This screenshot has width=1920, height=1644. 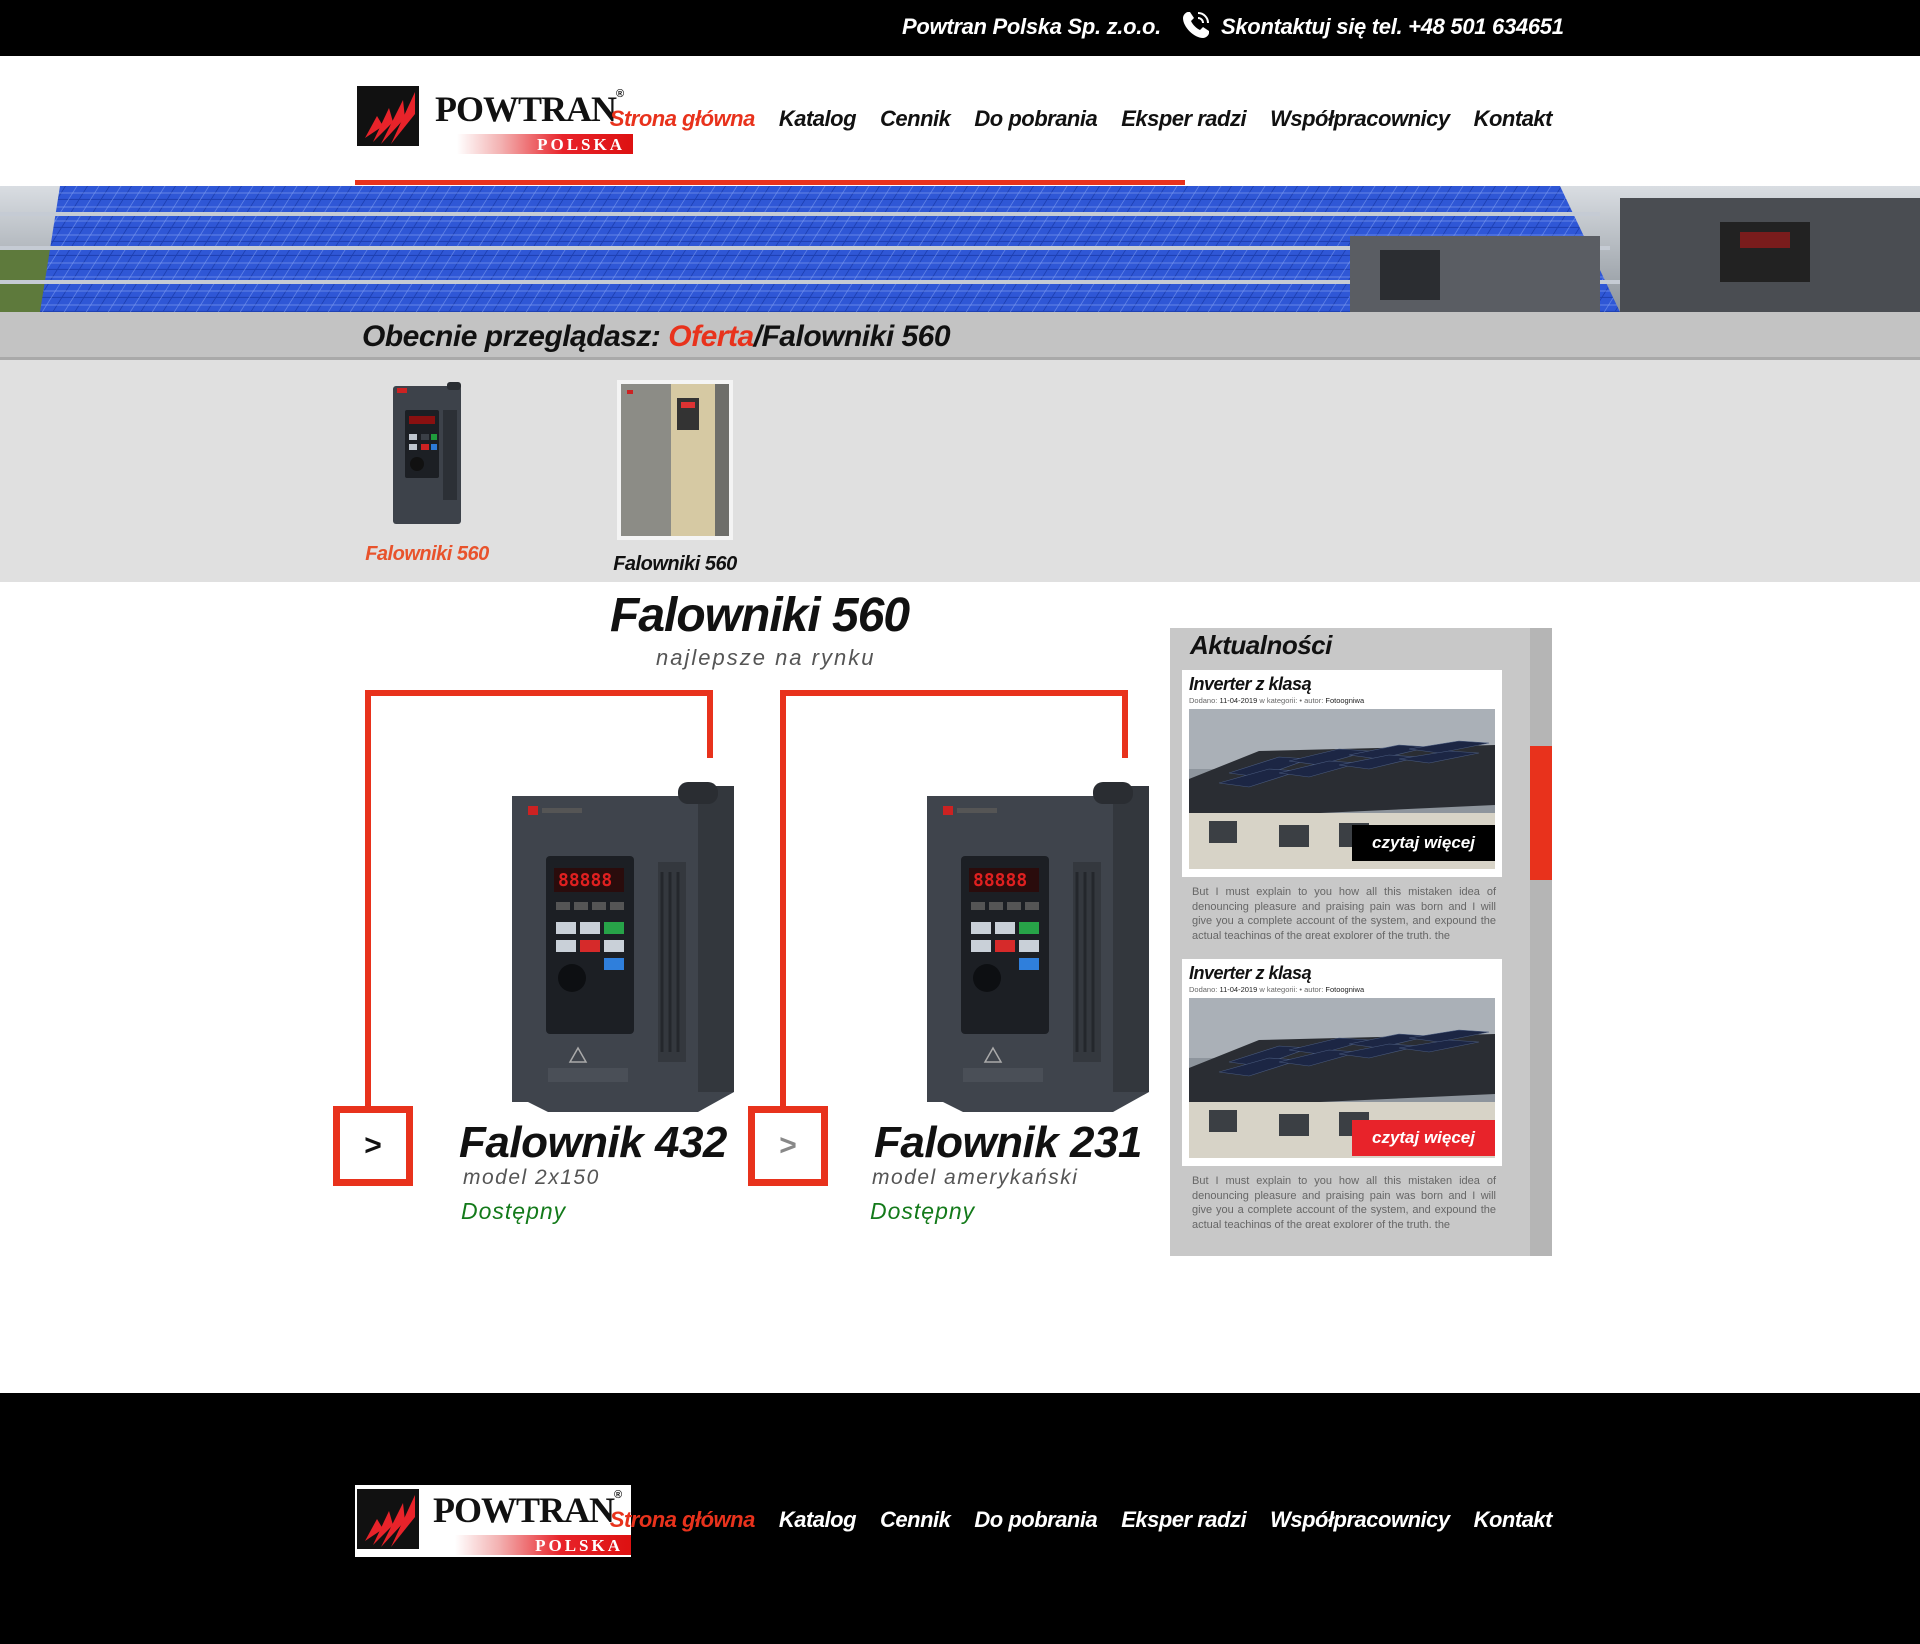 What do you see at coordinates (818, 119) in the screenshot?
I see `nav-catalog: Katalog` at bounding box center [818, 119].